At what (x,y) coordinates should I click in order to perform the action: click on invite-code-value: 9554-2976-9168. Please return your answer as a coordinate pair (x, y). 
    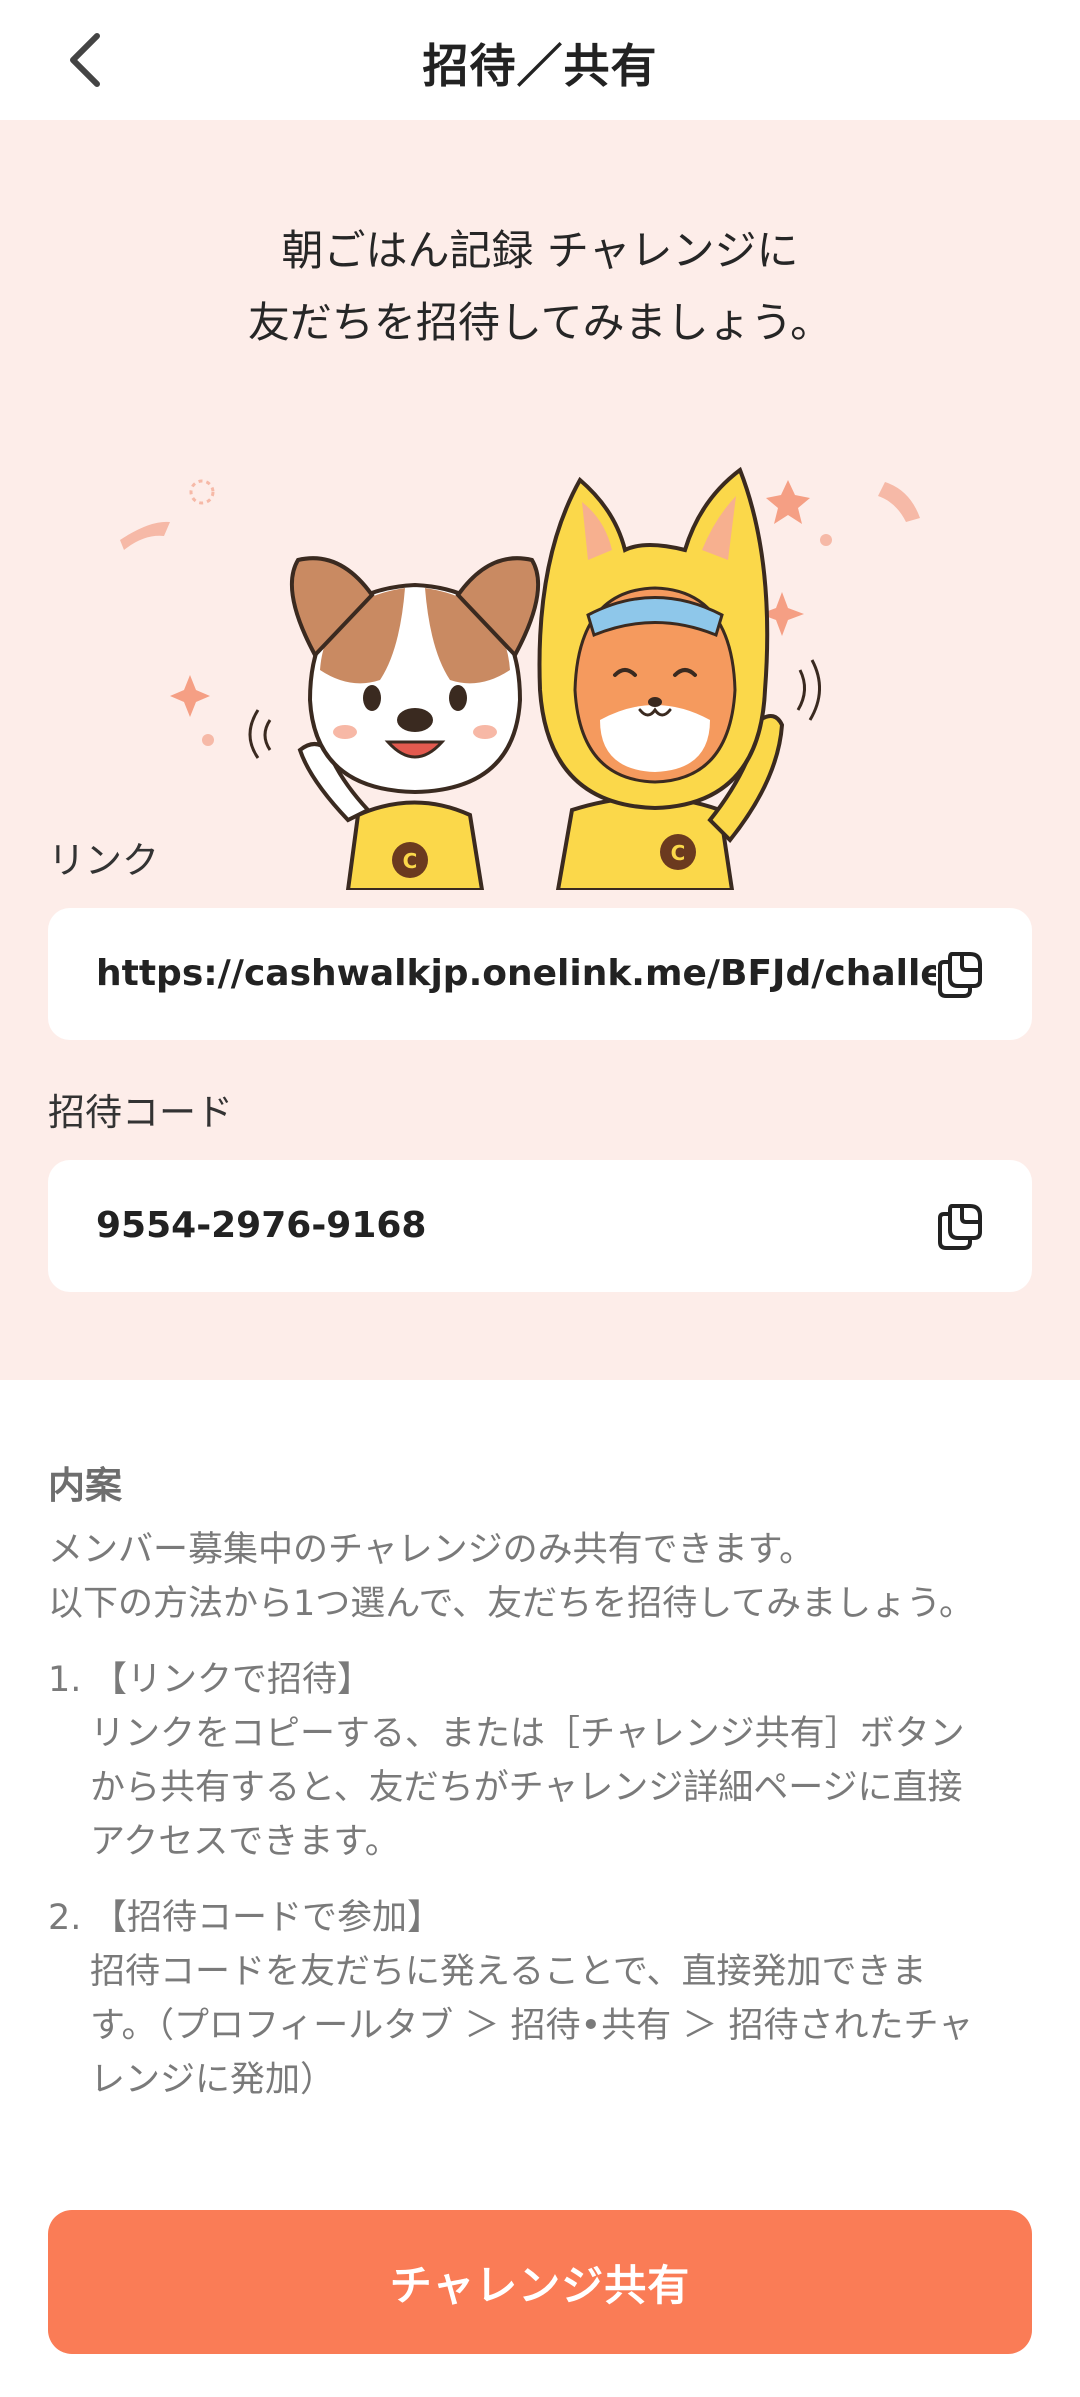
    Looking at the image, I should click on (261, 1225).